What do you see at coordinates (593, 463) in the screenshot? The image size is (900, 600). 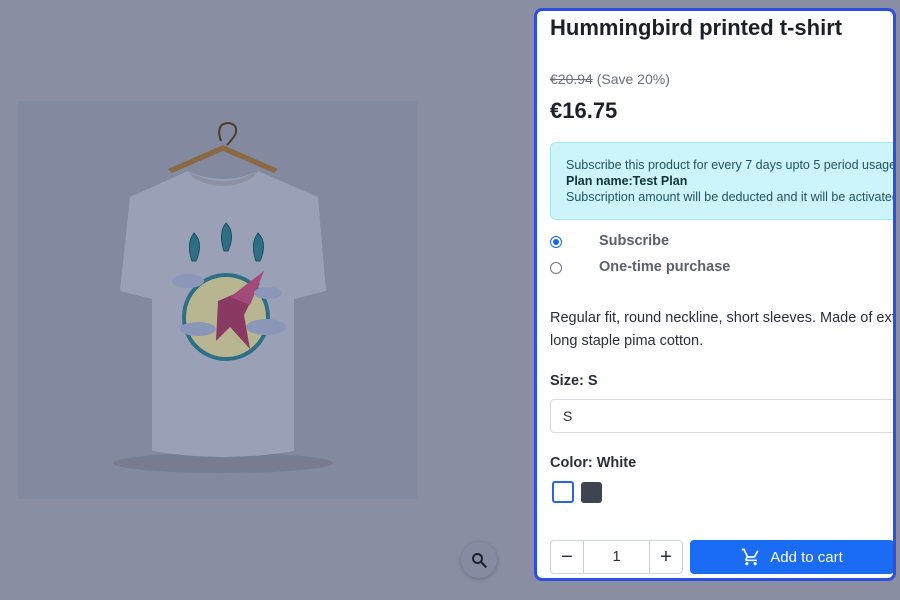 I see `color-label: Color: White` at bounding box center [593, 463].